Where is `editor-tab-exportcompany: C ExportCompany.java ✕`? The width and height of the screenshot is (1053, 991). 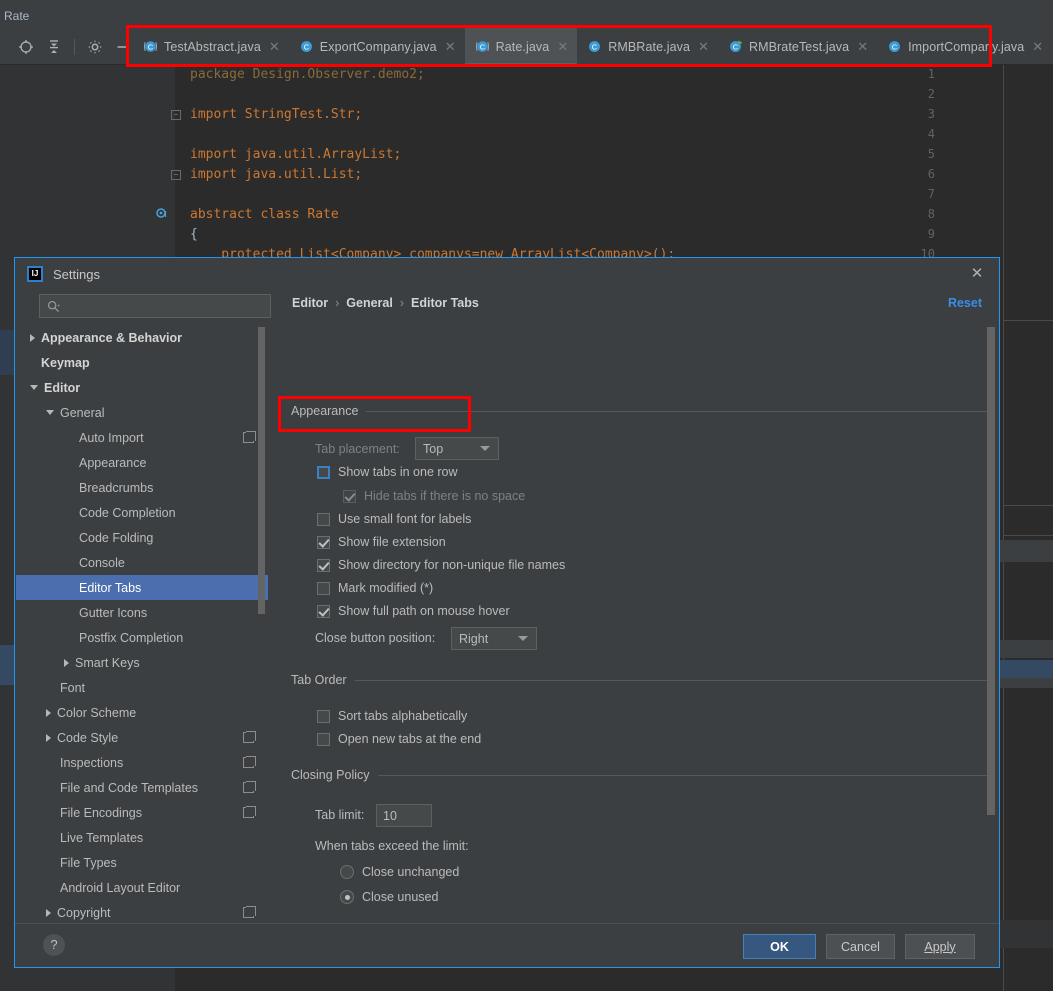
editor-tab-exportcompany: C ExportCompany.java ✕ is located at coordinates (377, 46).